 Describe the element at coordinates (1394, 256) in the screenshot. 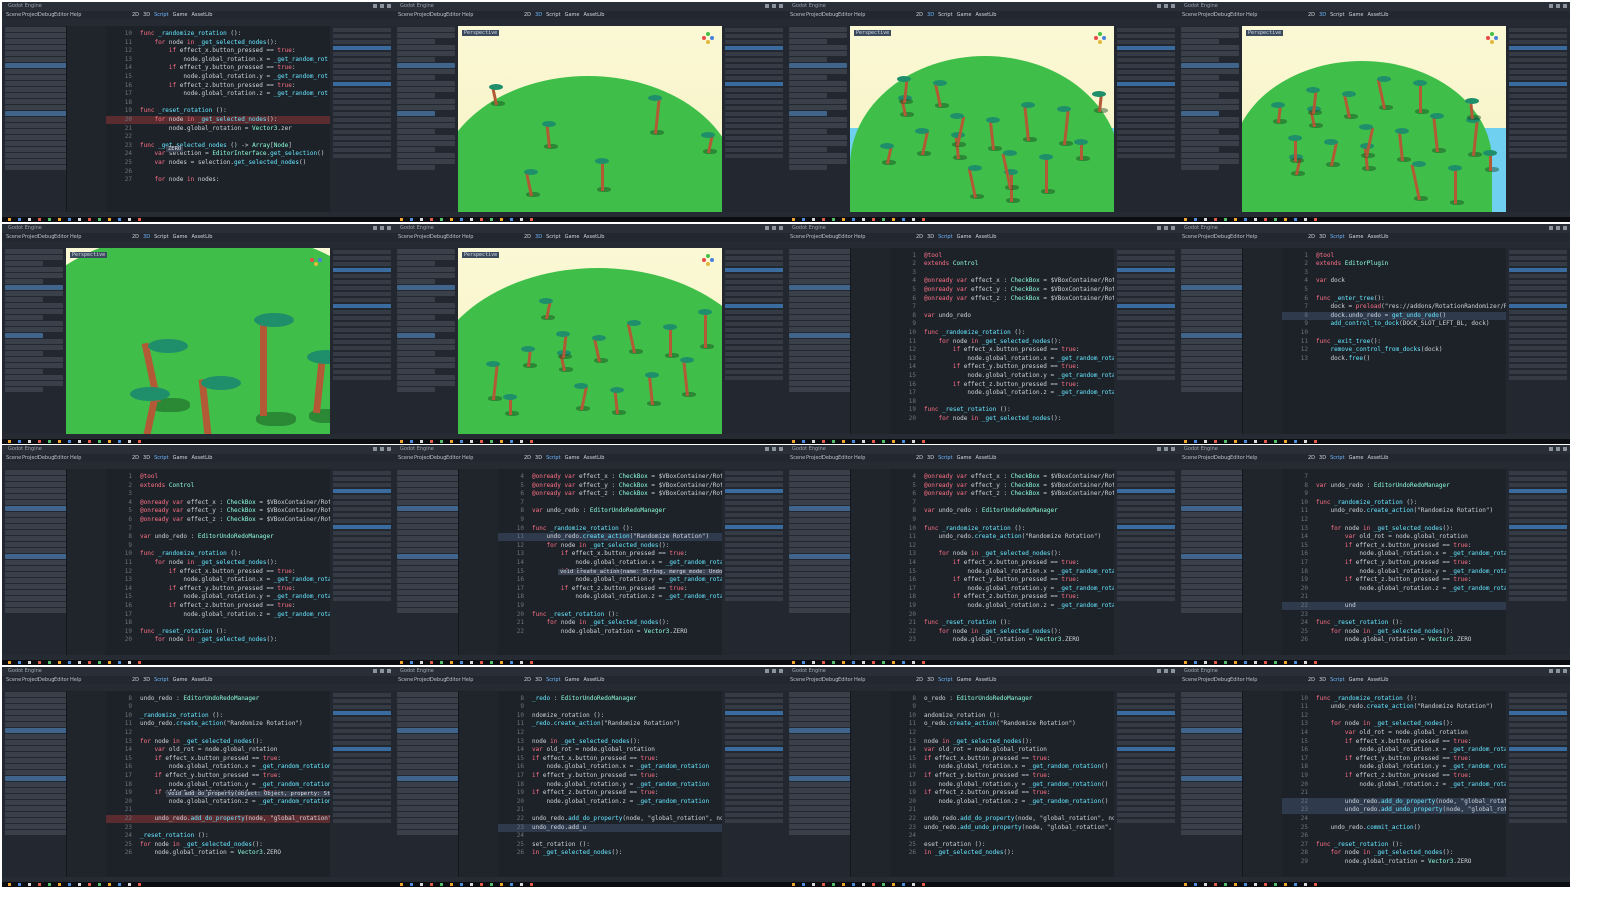

I see `code-line: 1 @tool` at that location.